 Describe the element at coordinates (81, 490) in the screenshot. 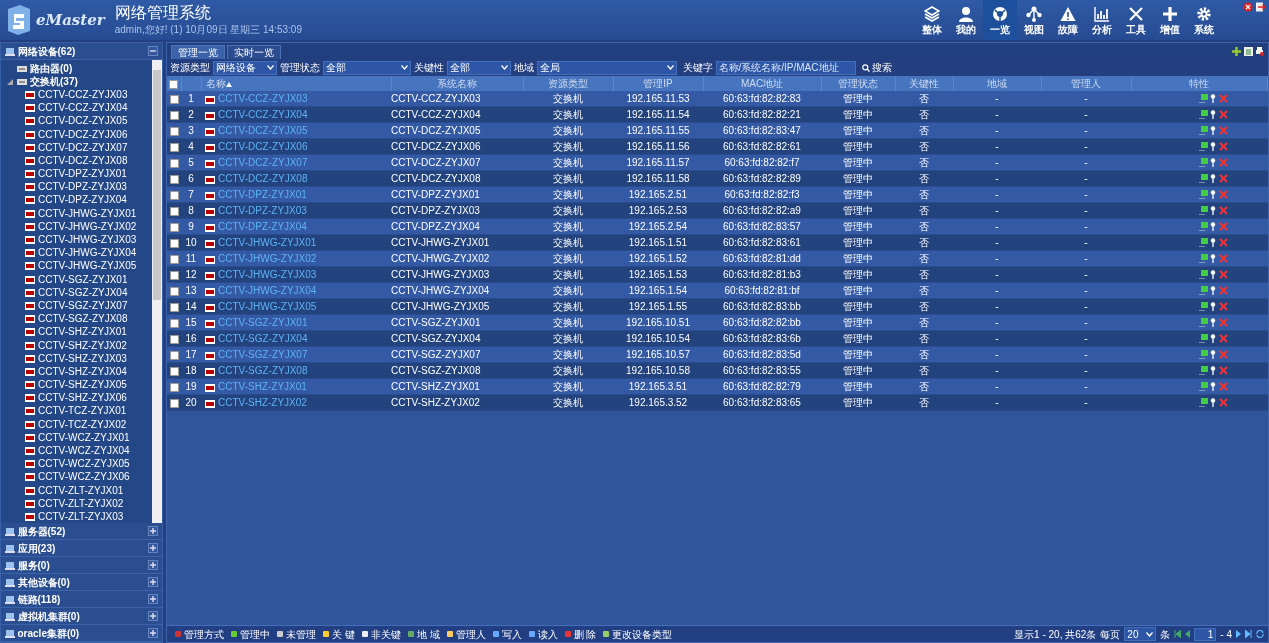

I see `tree-item: CCTV-ZLT-ZYJX01` at that location.